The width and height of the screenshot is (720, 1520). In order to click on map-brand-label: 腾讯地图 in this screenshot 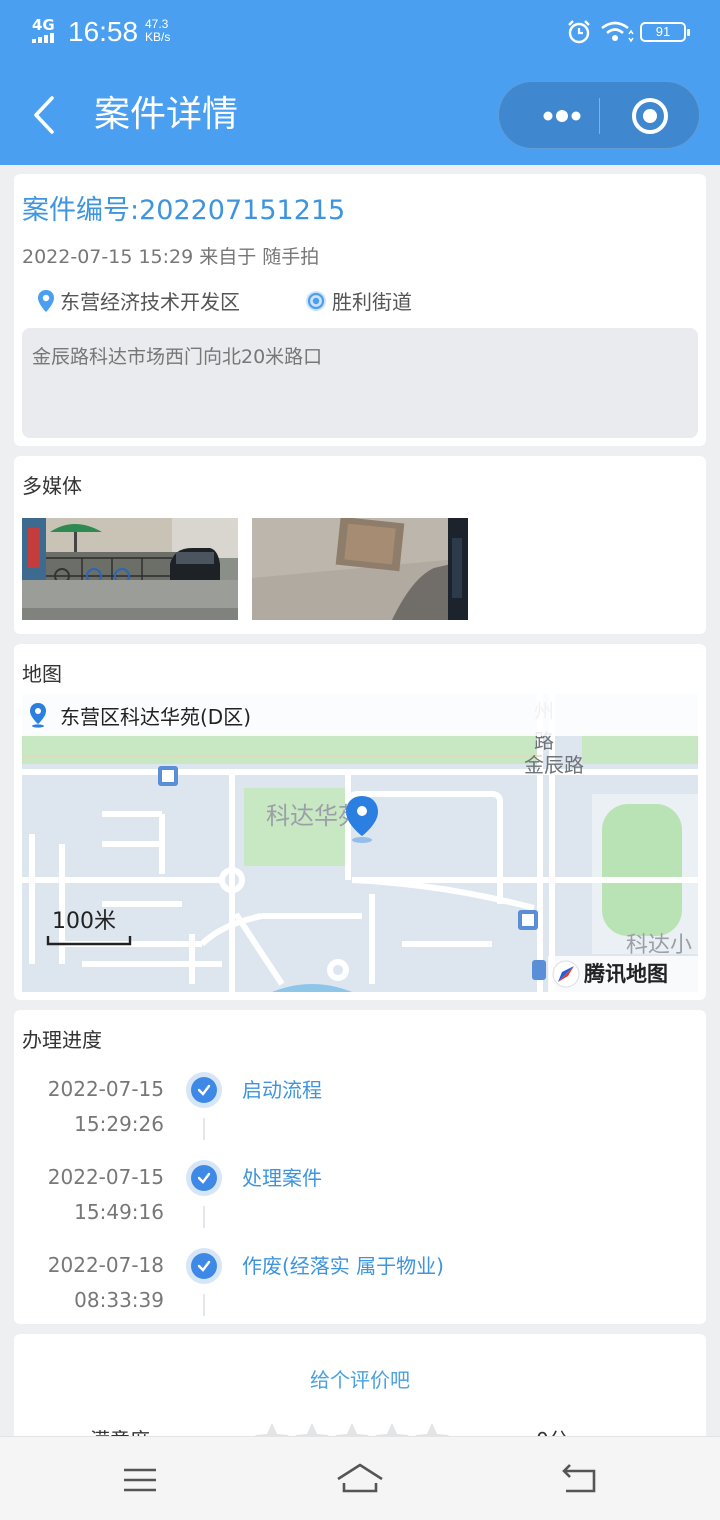, I will do `click(626, 974)`.